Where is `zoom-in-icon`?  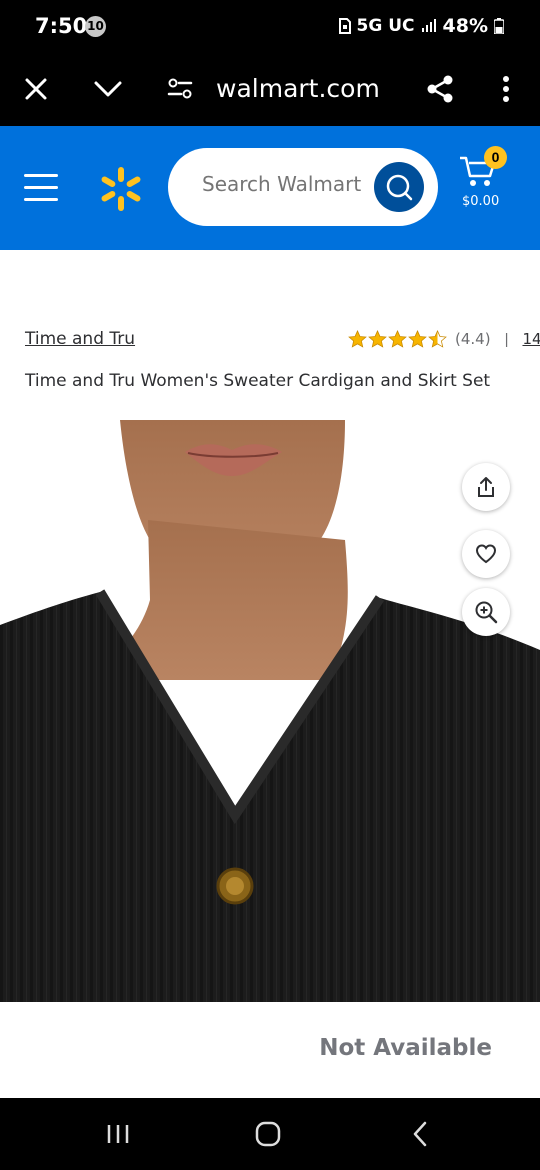 zoom-in-icon is located at coordinates (486, 612).